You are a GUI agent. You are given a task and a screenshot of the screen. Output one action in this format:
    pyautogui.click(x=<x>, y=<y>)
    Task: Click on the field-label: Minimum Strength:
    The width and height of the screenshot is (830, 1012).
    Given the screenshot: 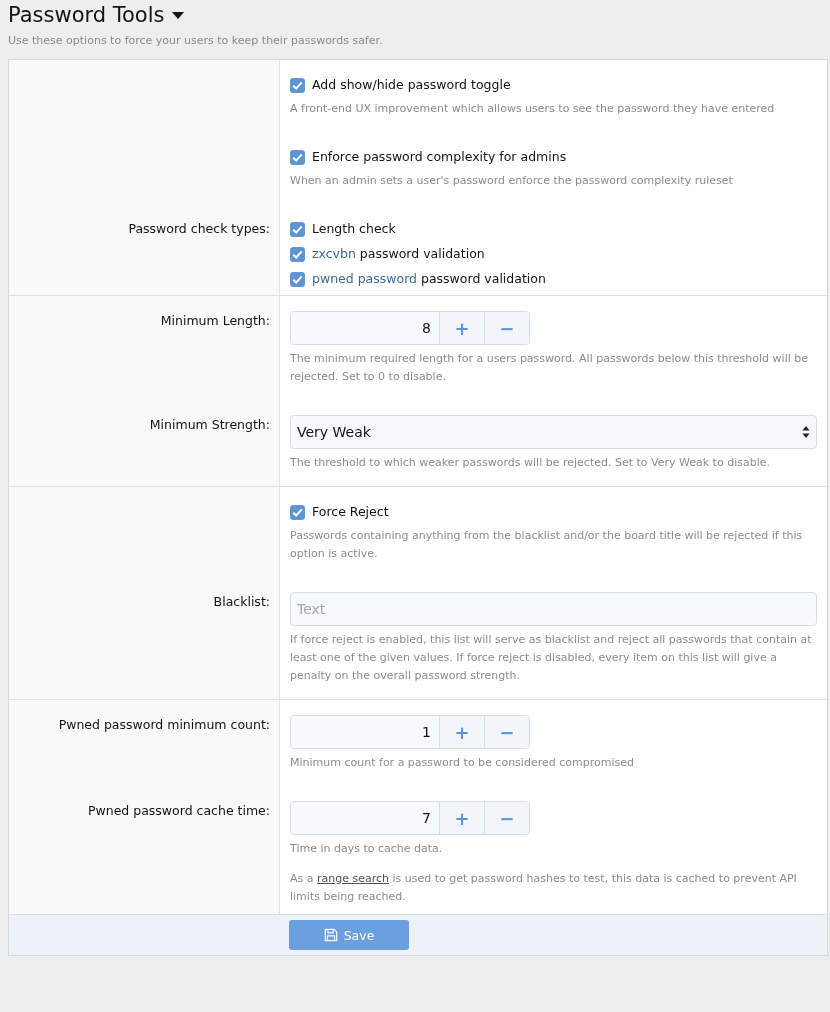 What is the action you would take?
    pyautogui.click(x=209, y=425)
    